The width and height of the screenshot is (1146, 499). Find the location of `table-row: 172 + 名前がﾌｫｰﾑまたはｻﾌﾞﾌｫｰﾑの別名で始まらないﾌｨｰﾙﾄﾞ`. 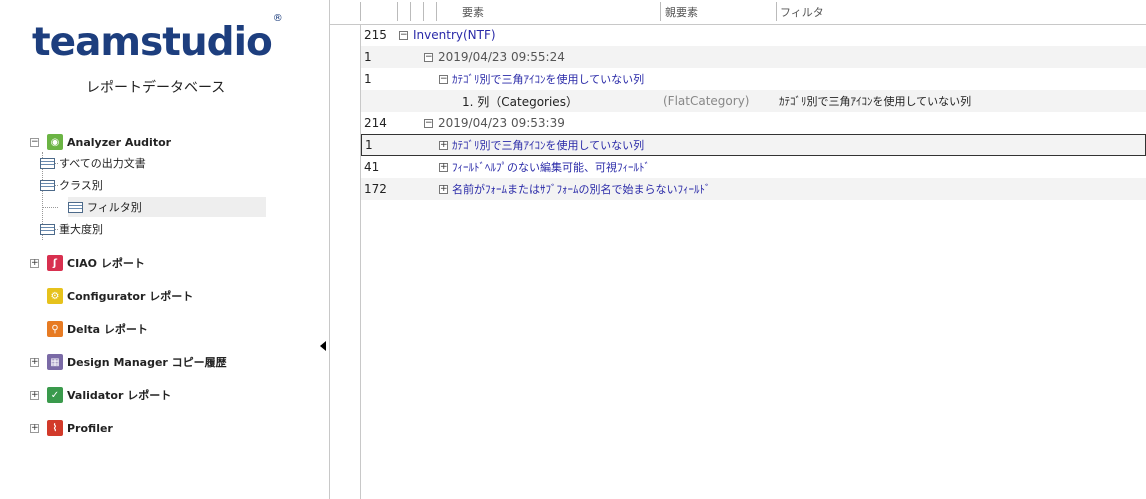

table-row: 172 + 名前がﾌｫｰﾑまたはｻﾌﾞﾌｫｰﾑの別名で始まらないﾌｨｰﾙﾄﾞ is located at coordinates (753, 189).